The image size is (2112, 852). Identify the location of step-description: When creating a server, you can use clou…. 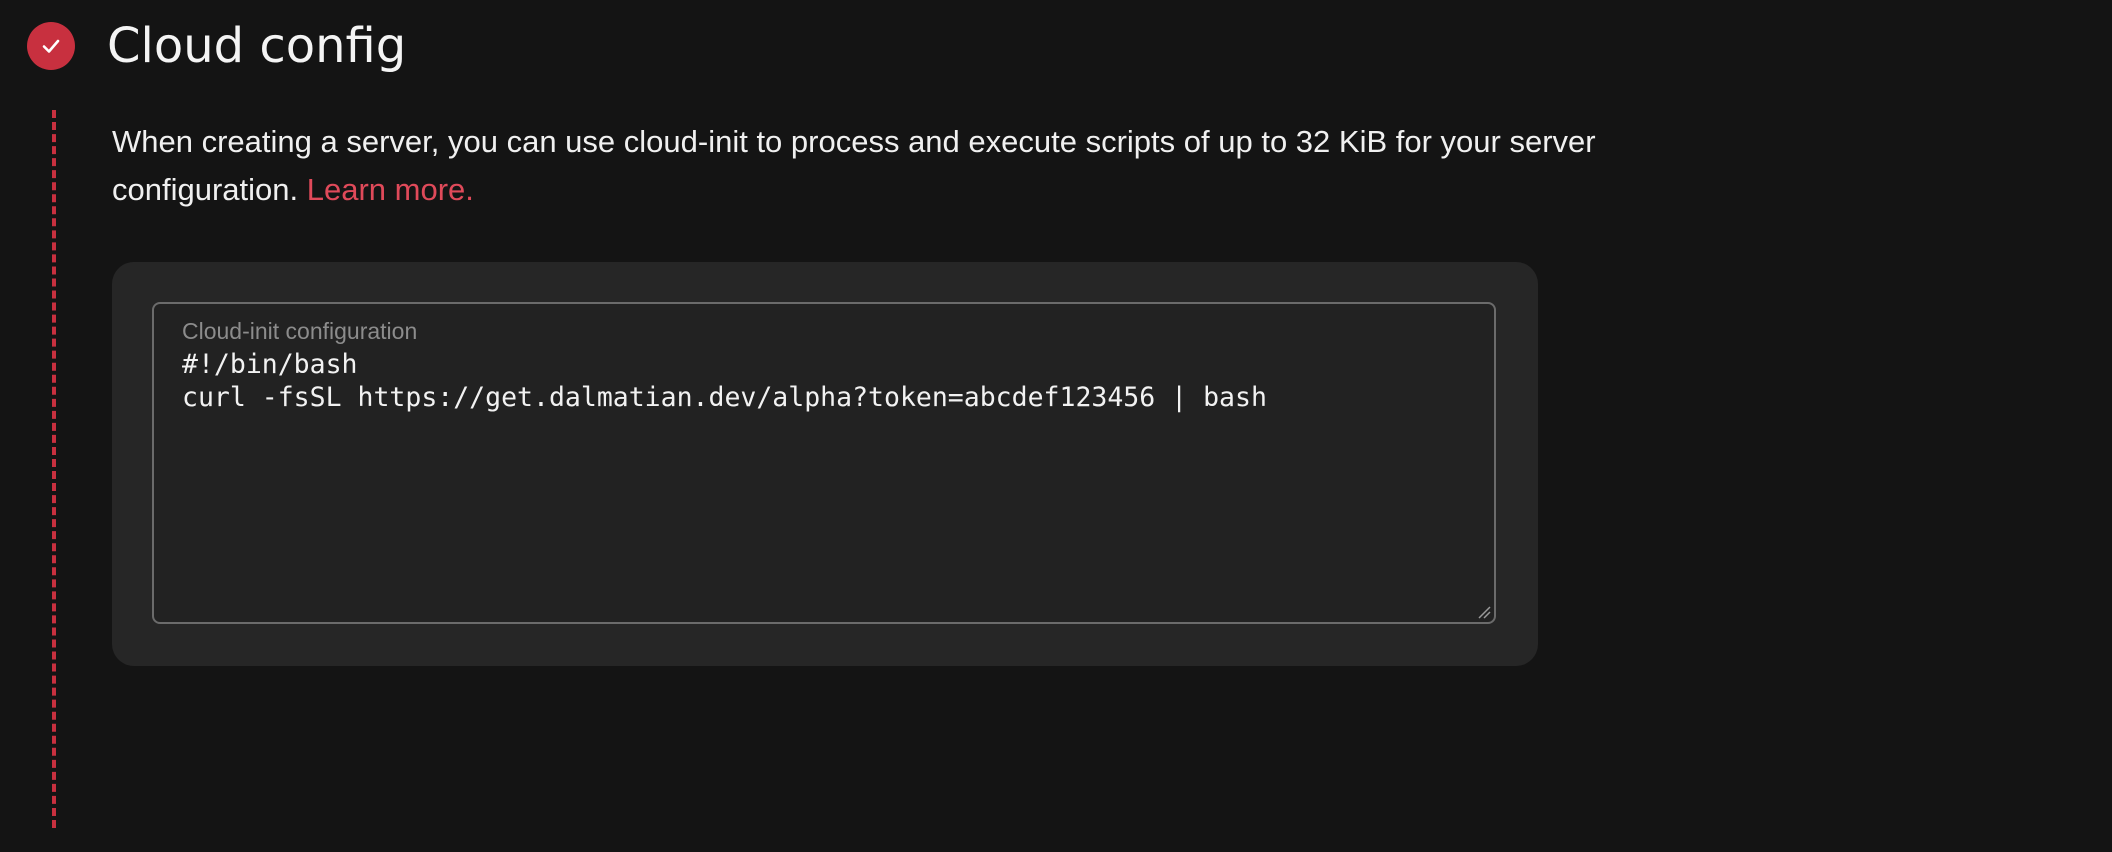
(942, 166).